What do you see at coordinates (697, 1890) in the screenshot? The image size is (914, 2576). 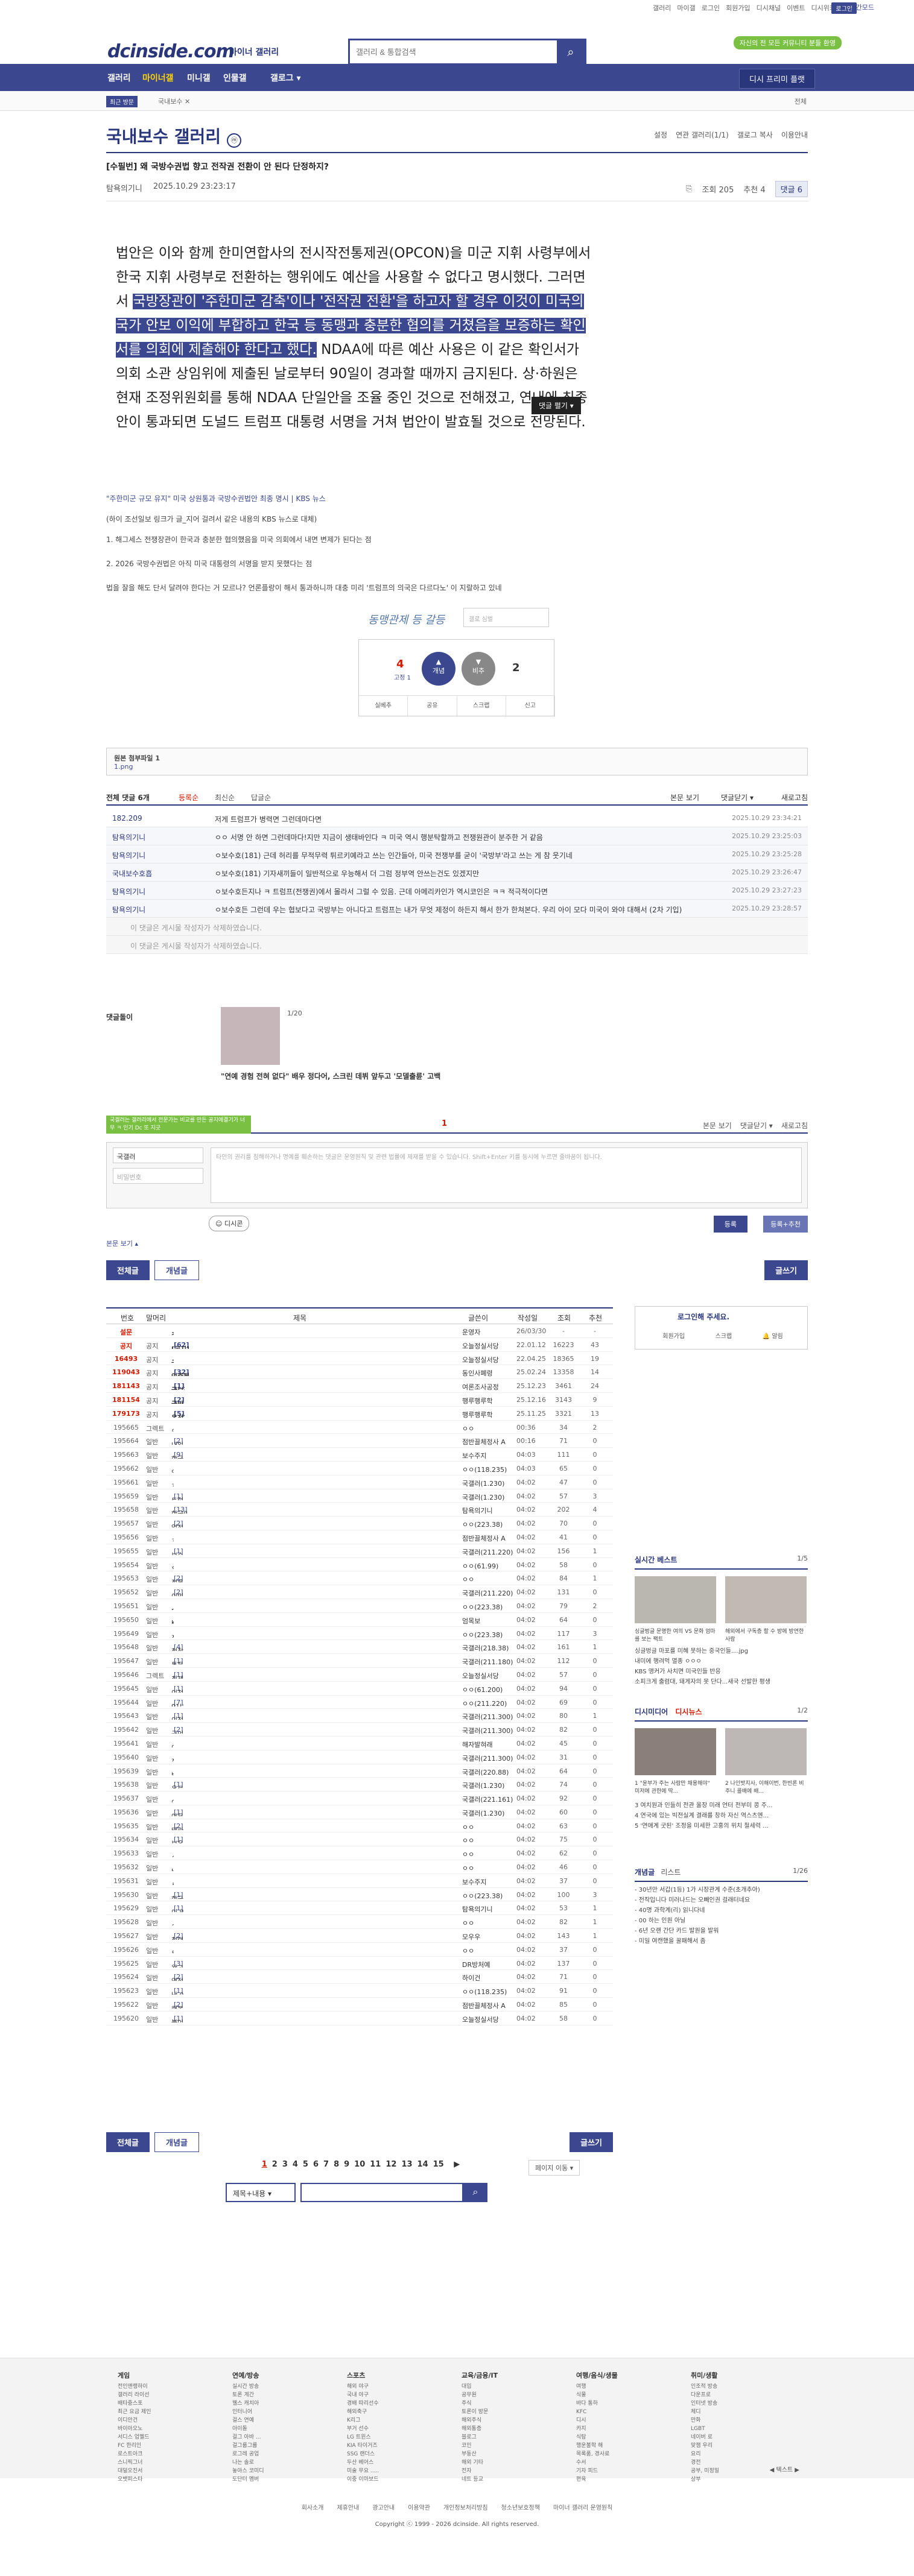 I see `side-list-item: - 30년만 서갑(1등) 1가 시장관계 수준(초개추아)` at bounding box center [697, 1890].